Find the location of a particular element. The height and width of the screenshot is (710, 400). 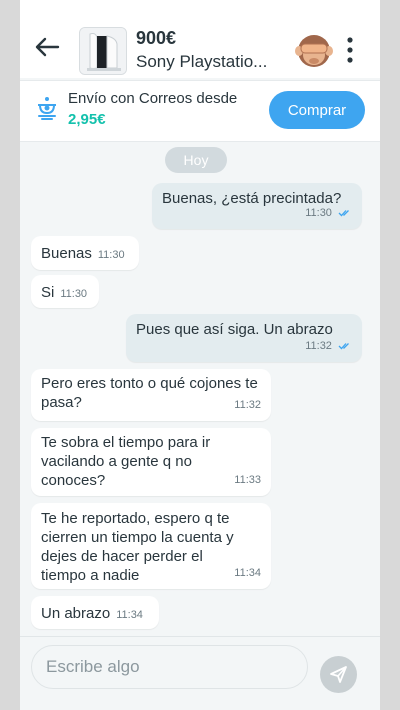

message-meta: 11:32 is located at coordinates (328, 346).